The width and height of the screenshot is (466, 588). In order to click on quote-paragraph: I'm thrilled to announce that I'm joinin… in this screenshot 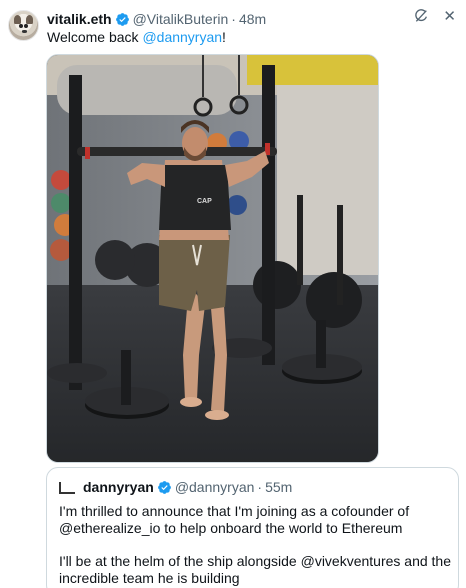, I will do `click(234, 519)`.